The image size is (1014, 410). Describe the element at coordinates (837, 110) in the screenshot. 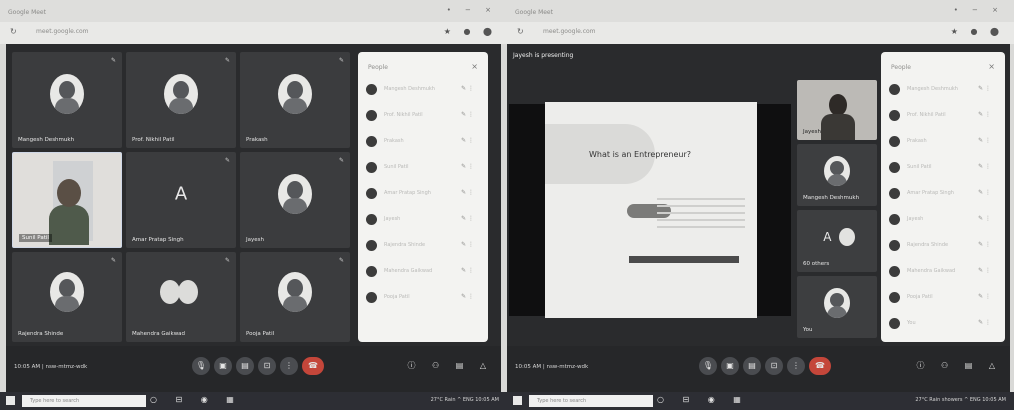

I see `side-tile-camera: Jayesh` at that location.